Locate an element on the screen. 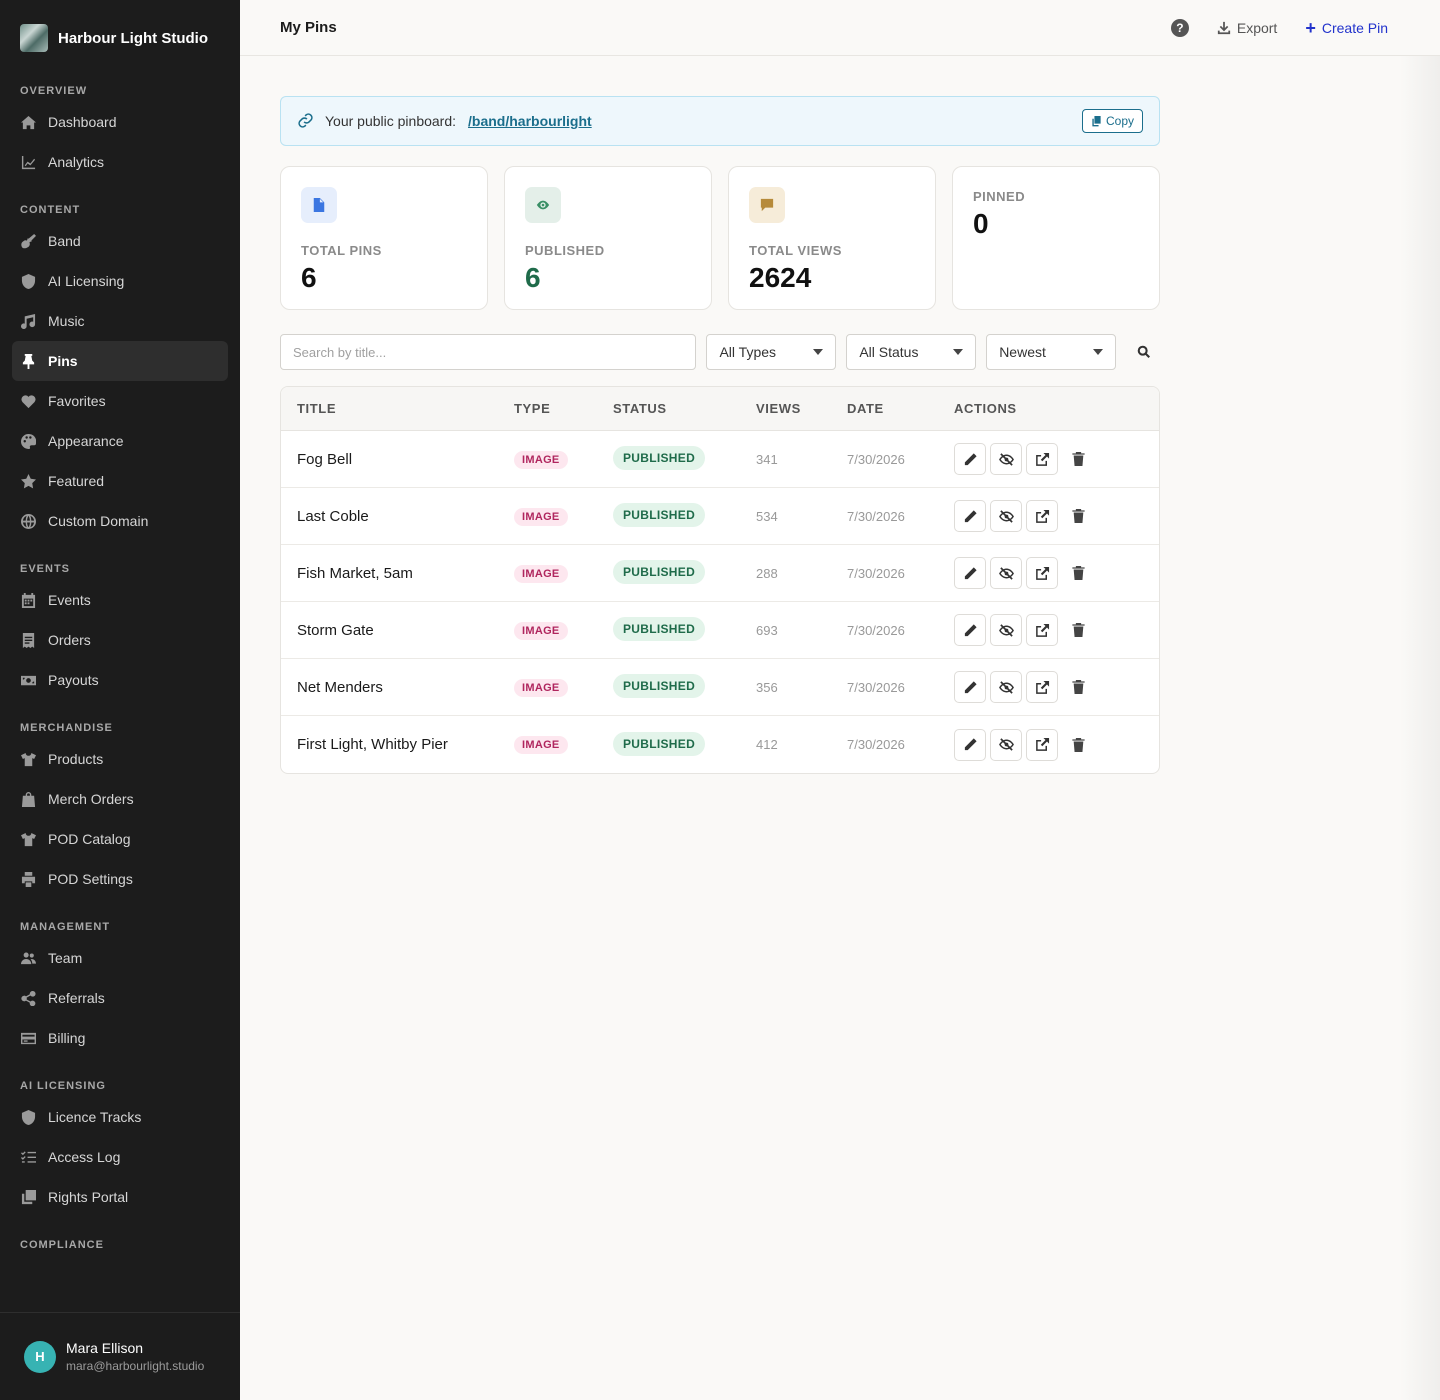 Image resolution: width=1440 pixels, height=1400 pixels. external-link-icon is located at coordinates (1042, 630).